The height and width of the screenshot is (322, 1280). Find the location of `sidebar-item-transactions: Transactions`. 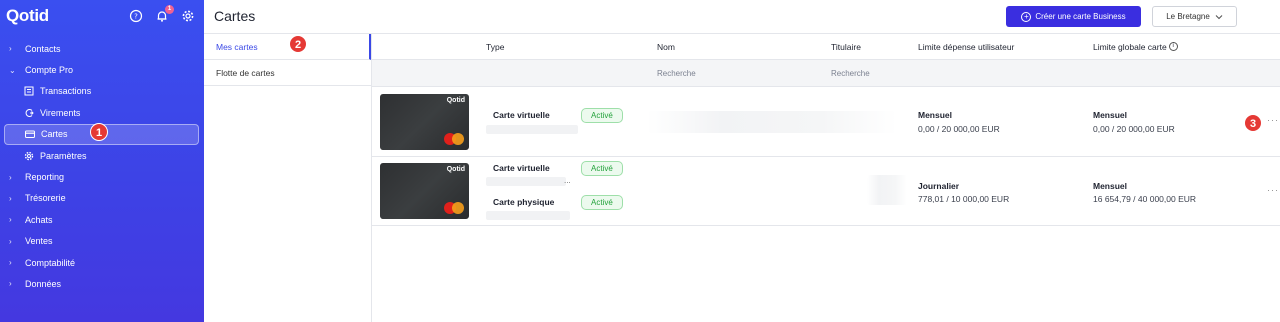

sidebar-item-transactions: Transactions is located at coordinates (102, 91).